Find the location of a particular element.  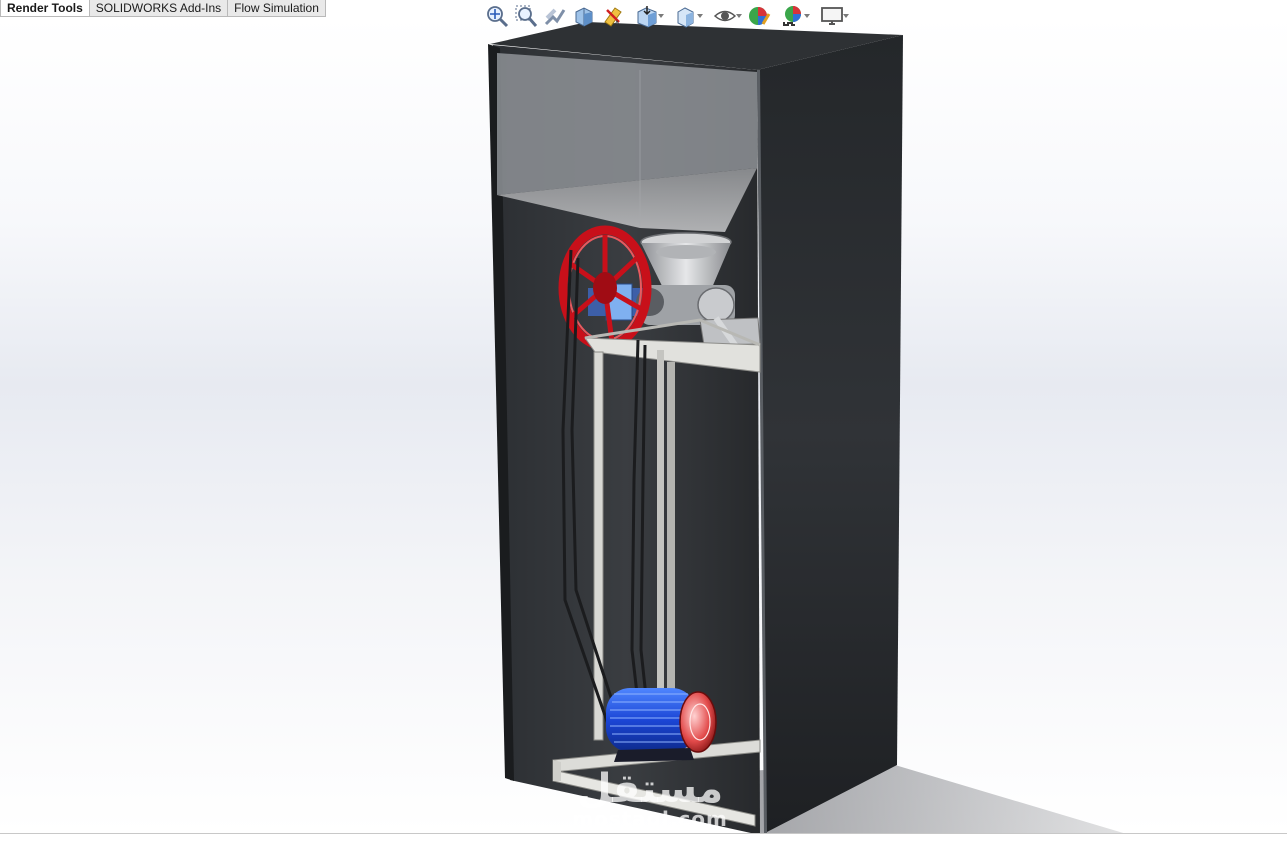

tab-flow-simulation: Flow Simulation is located at coordinates (277, 8).